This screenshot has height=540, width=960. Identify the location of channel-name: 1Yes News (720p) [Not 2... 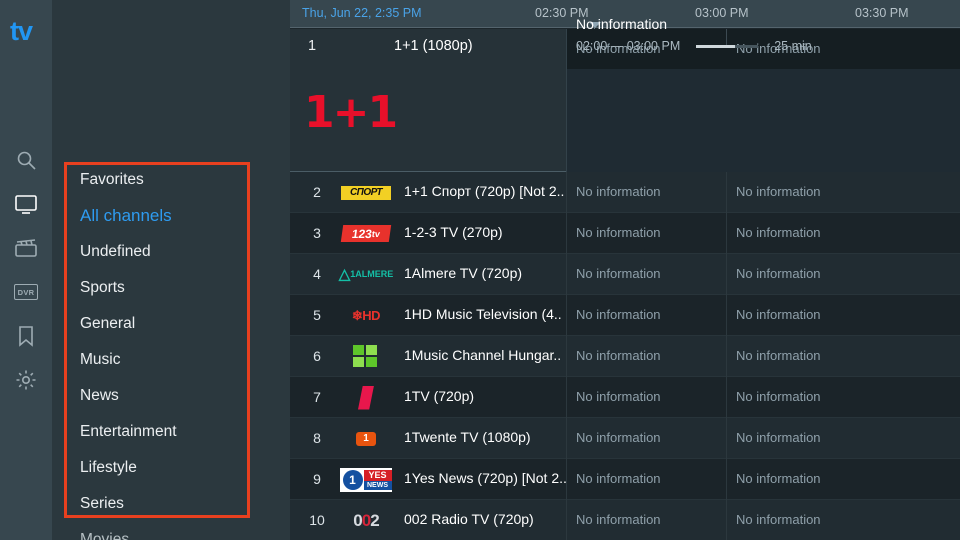
(485, 478).